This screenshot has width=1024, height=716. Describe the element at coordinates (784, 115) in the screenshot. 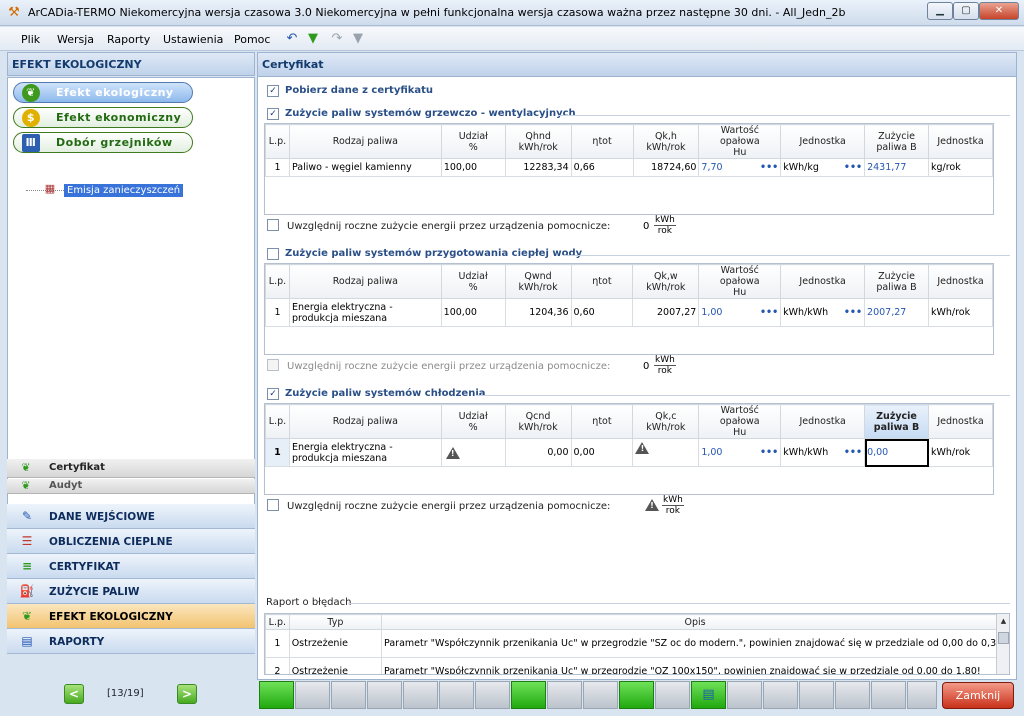

I see `section-rule` at that location.